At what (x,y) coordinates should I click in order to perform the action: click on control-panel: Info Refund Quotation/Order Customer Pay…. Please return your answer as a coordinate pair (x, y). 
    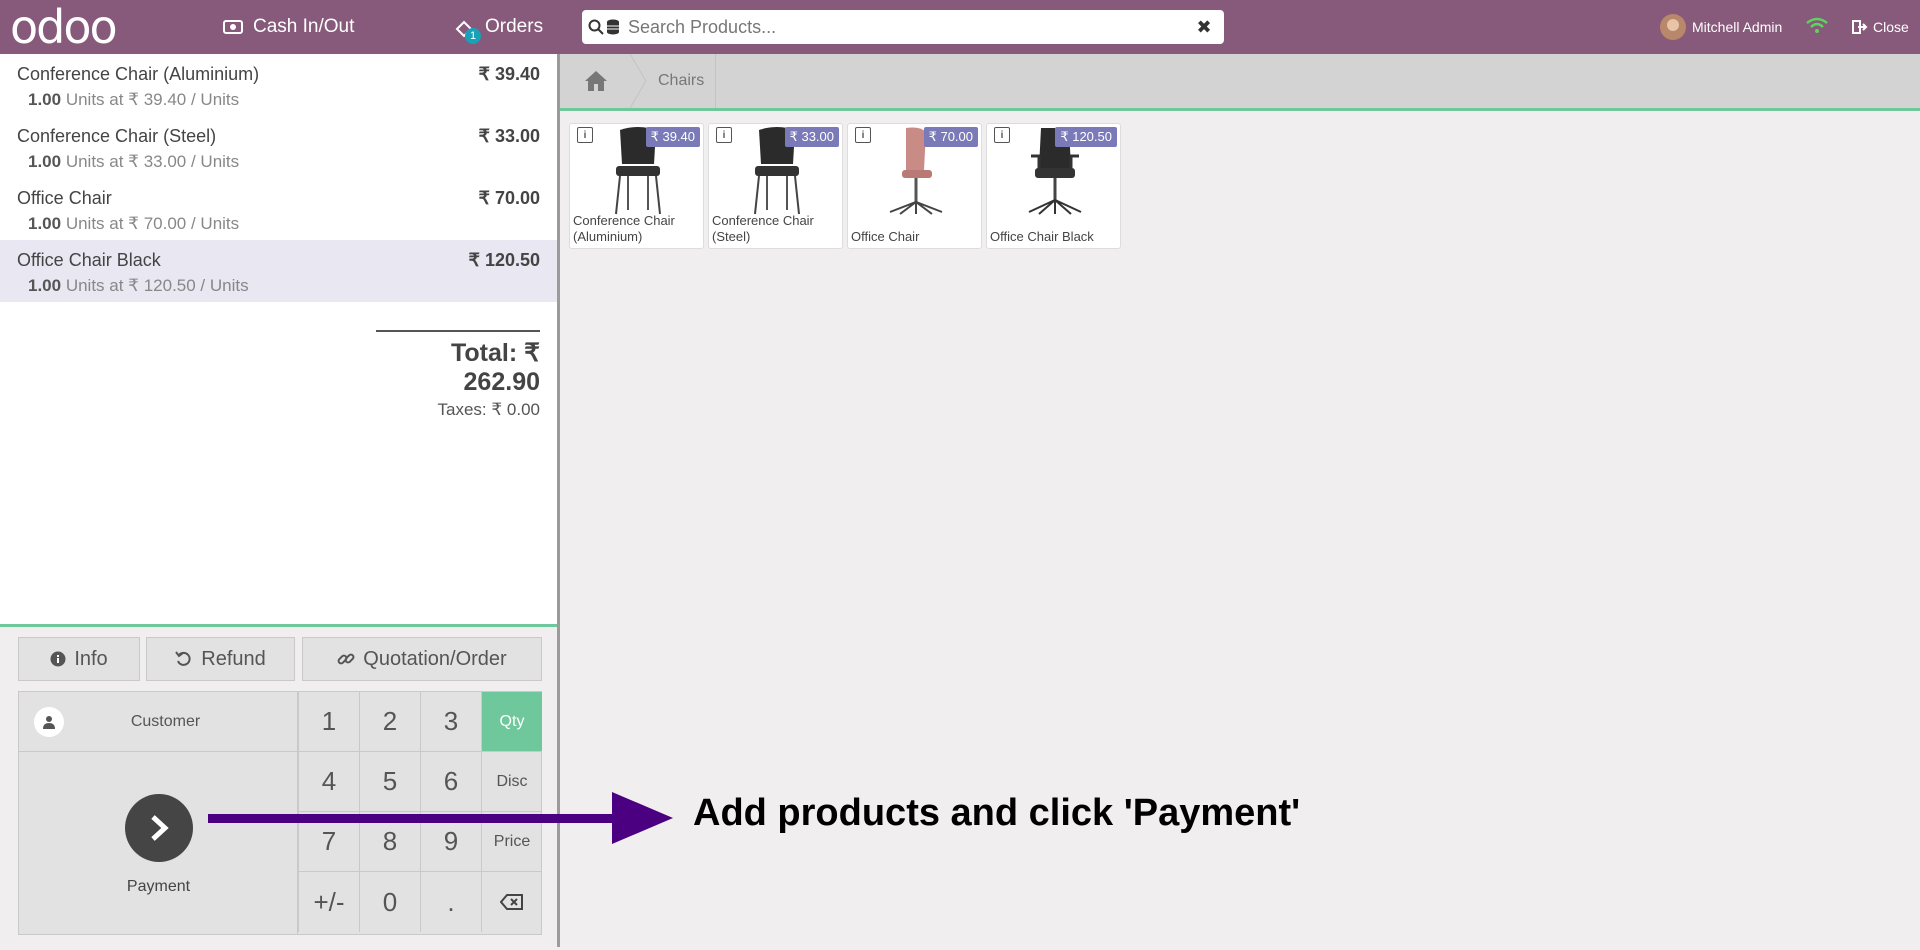
    Looking at the image, I should click on (278, 787).